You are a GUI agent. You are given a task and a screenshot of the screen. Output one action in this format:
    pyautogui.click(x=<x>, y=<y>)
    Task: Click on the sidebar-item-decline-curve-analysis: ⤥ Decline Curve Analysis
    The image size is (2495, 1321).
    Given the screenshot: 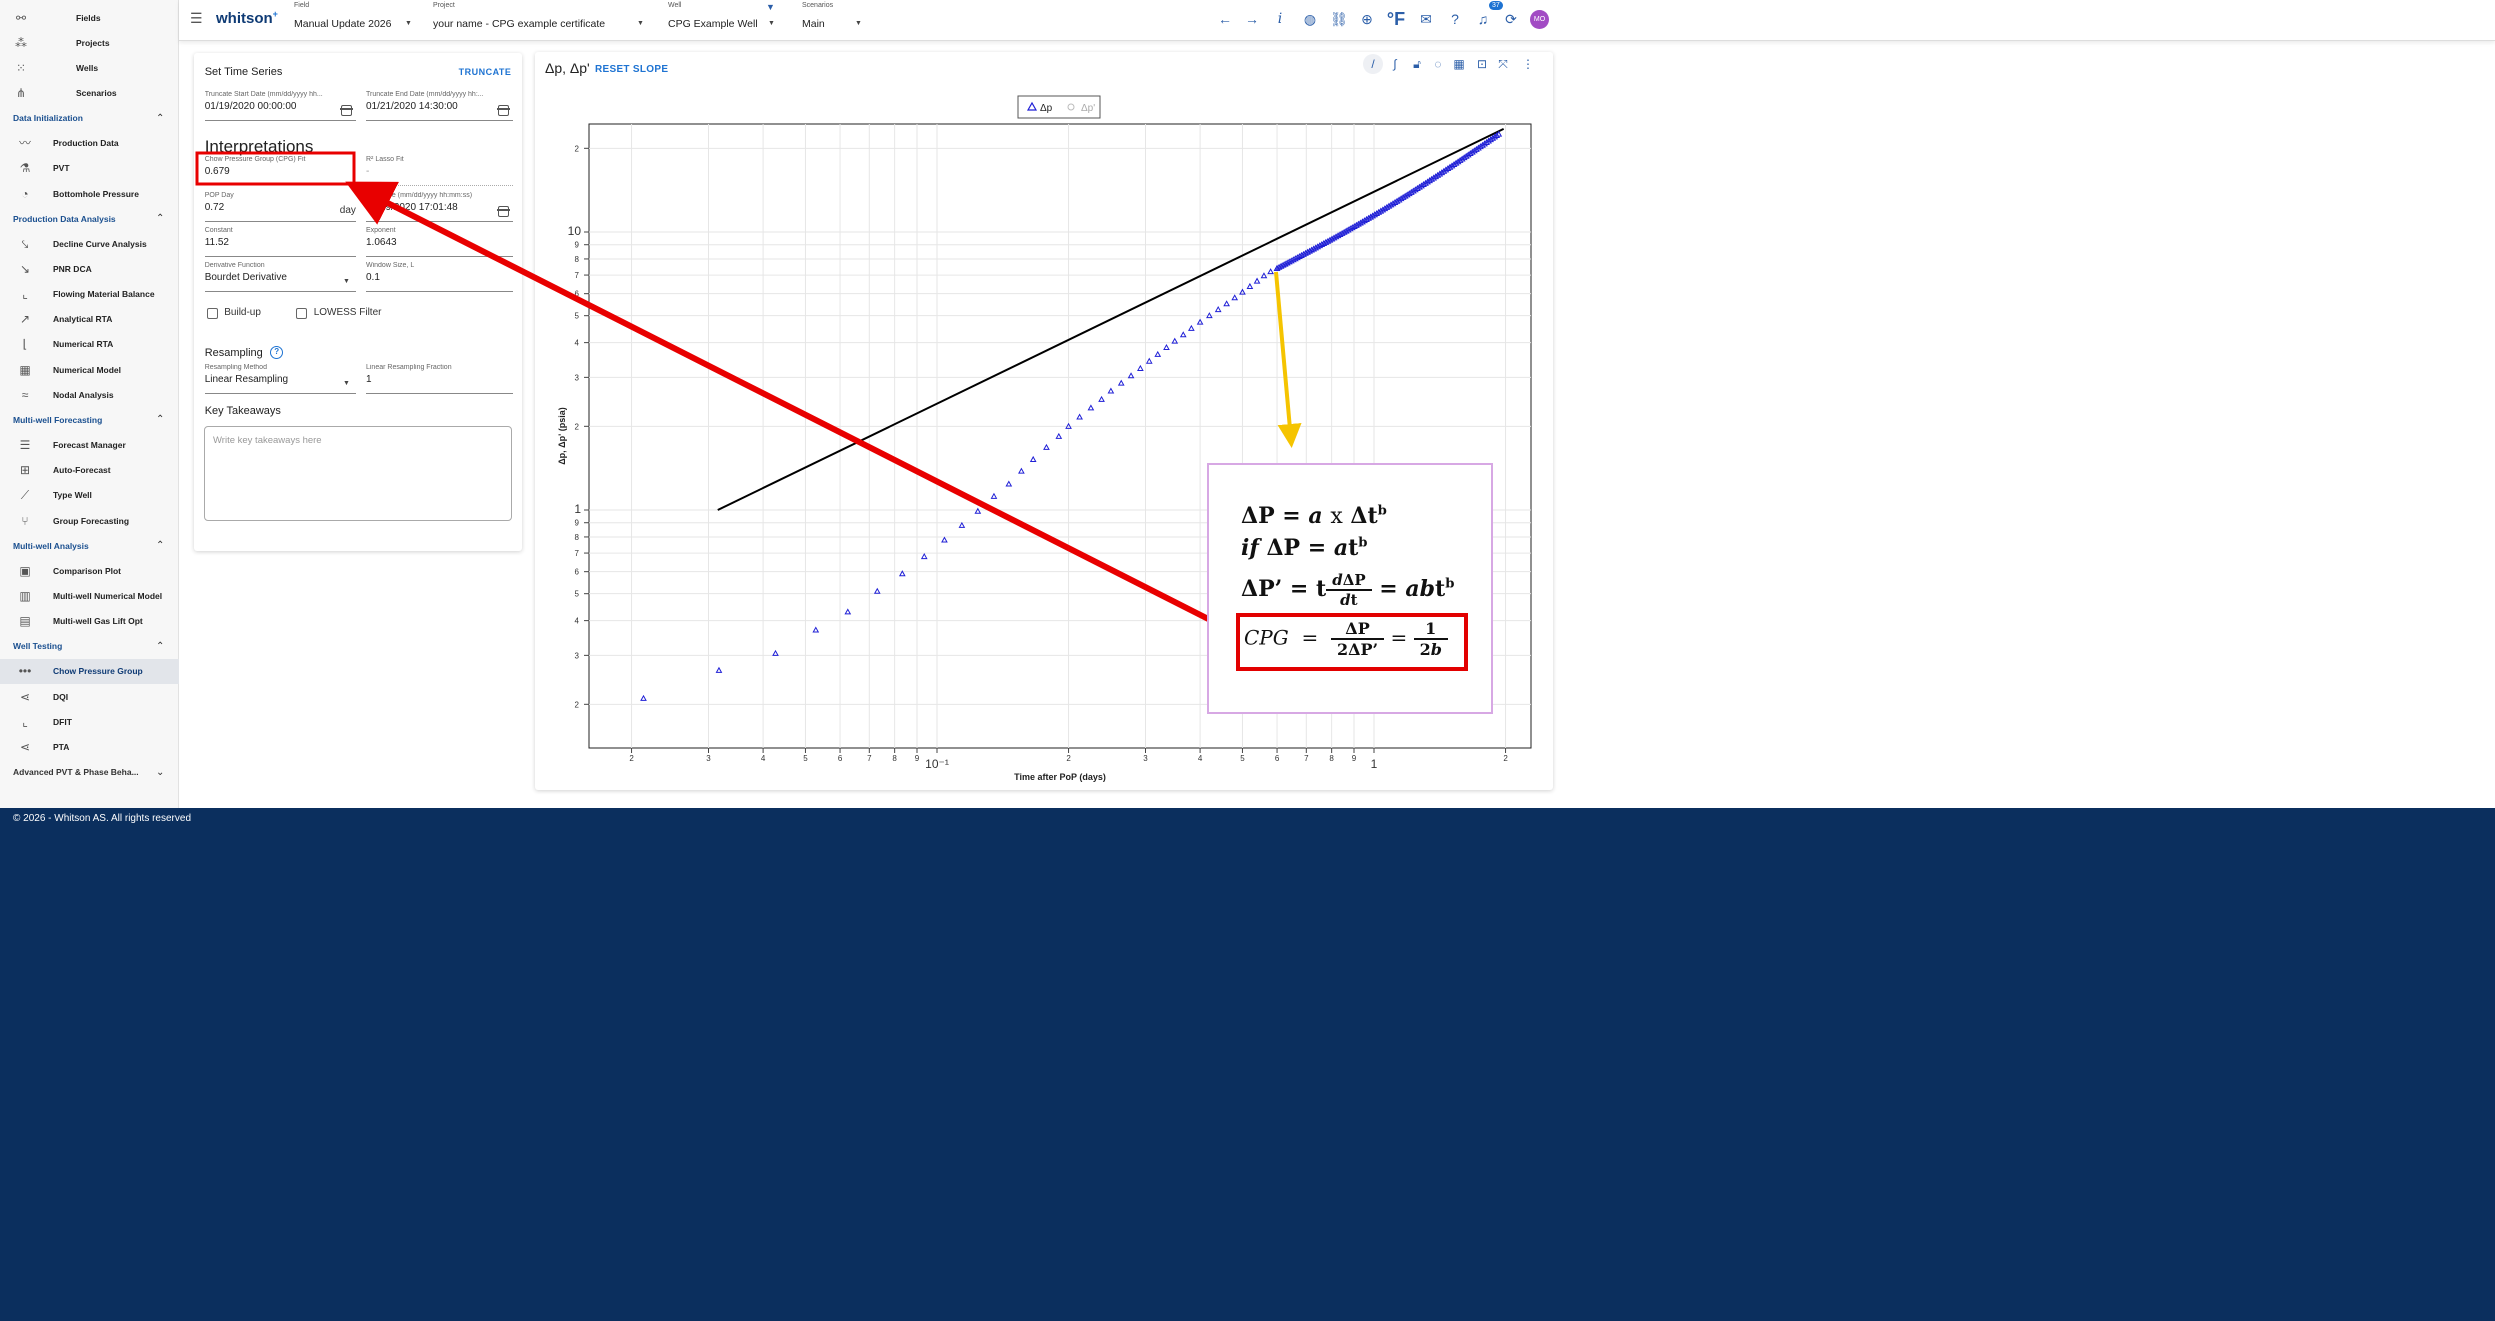 What is the action you would take?
    pyautogui.click(x=89, y=243)
    